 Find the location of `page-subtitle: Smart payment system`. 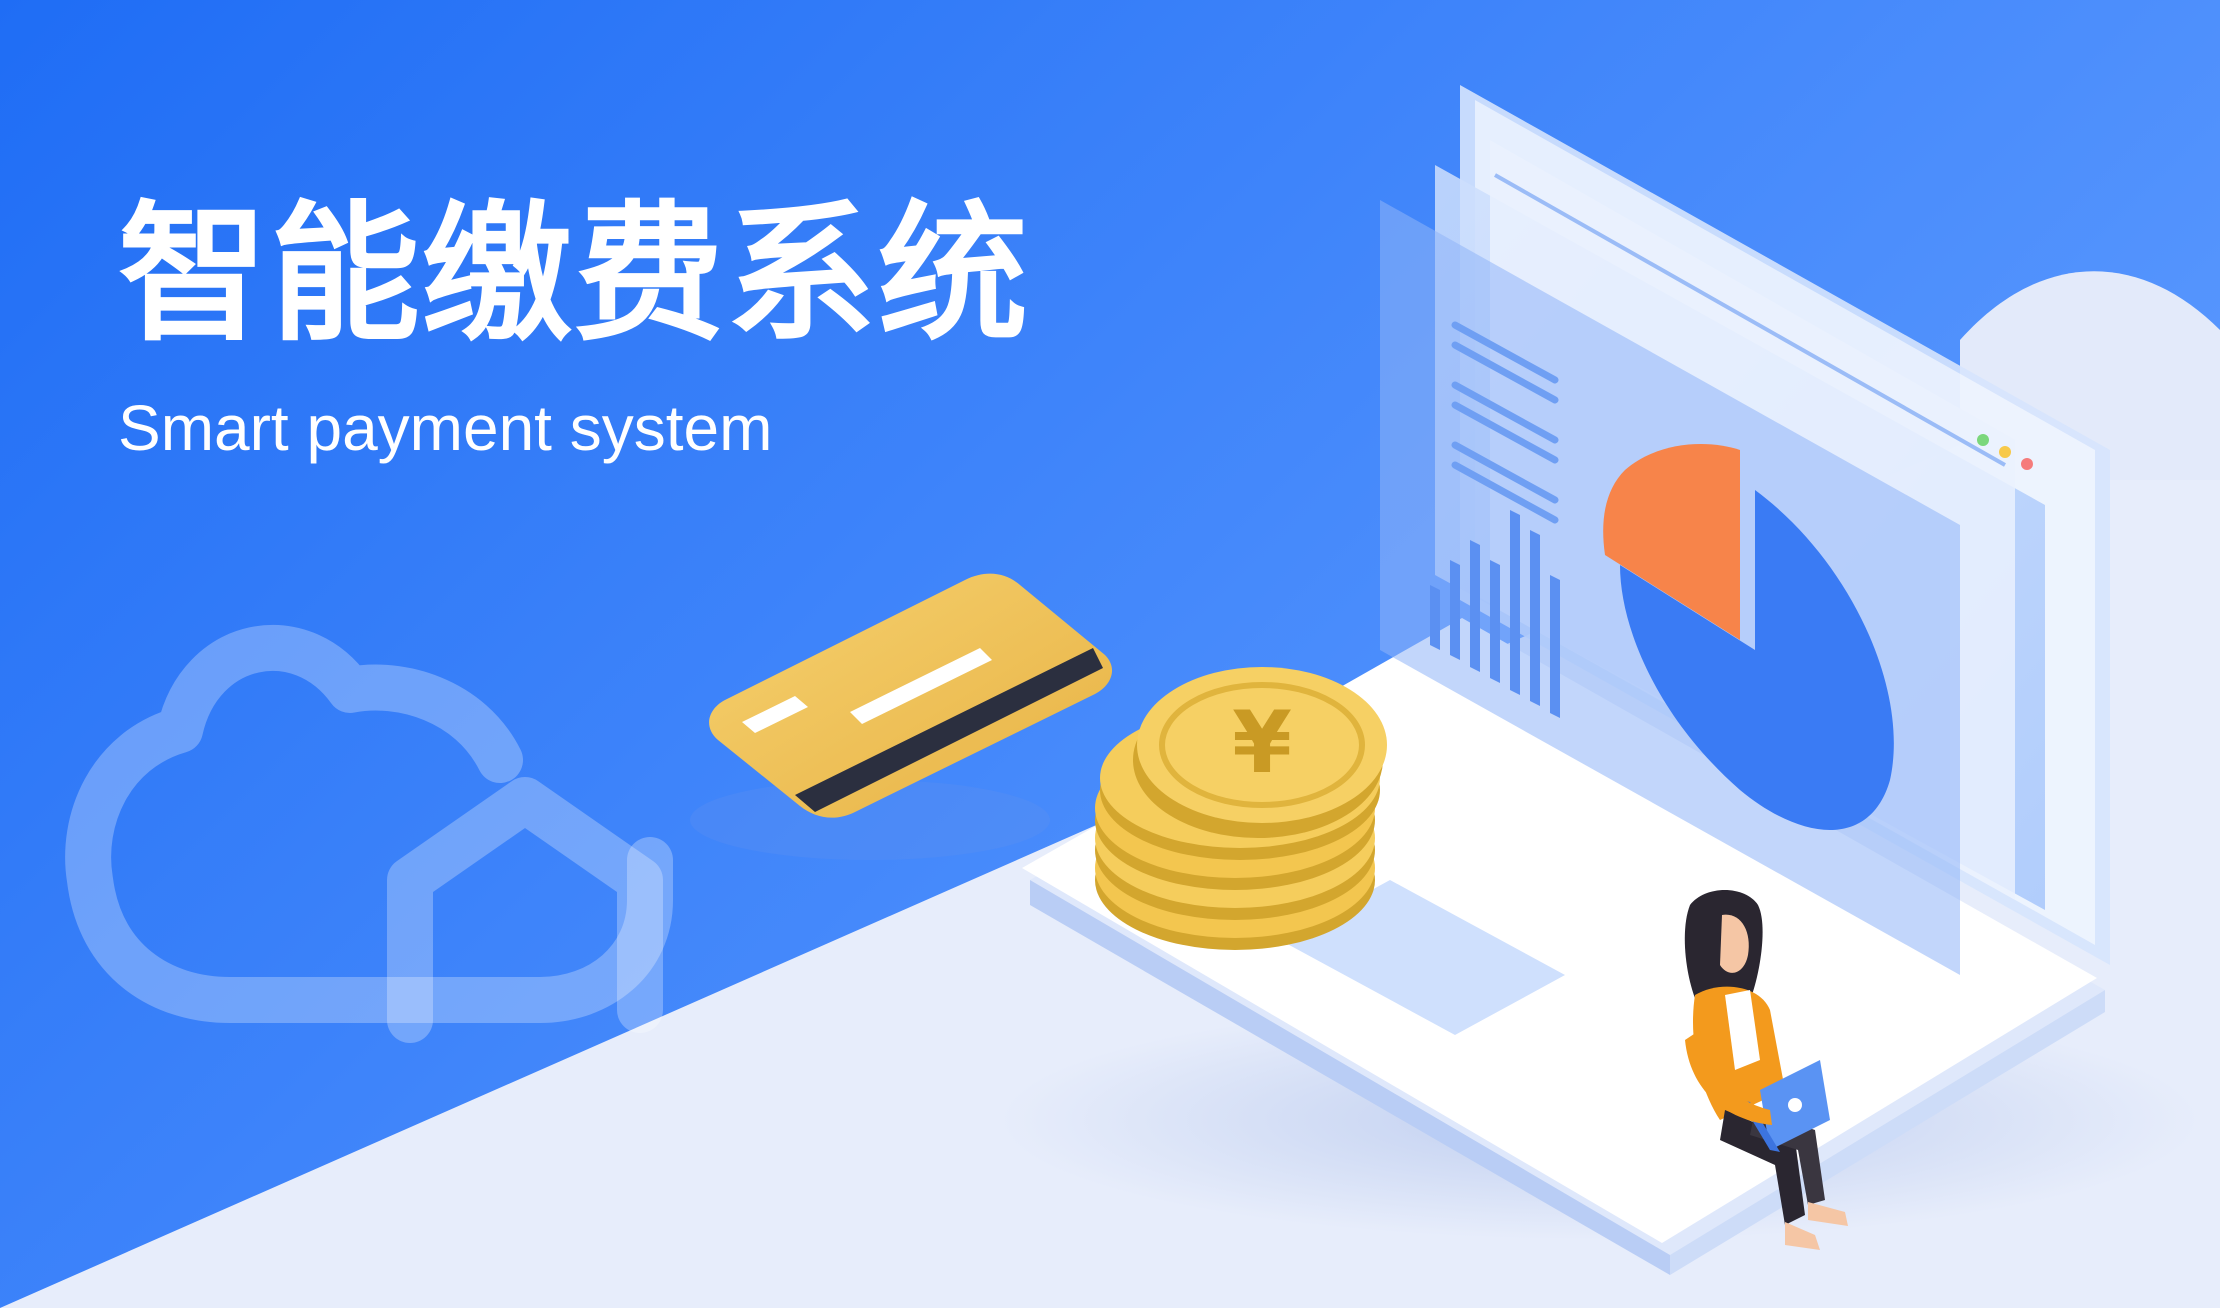

page-subtitle: Smart payment system is located at coordinates (445, 428).